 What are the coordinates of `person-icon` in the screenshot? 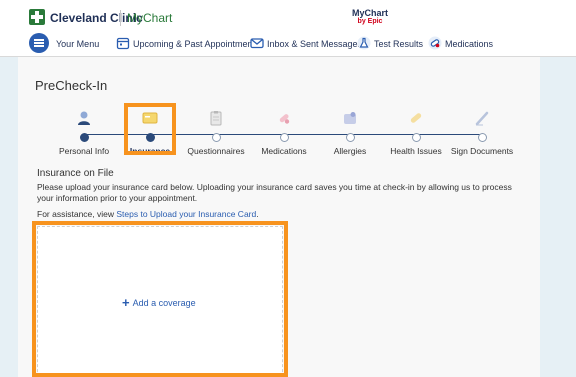 It's located at (84, 118).